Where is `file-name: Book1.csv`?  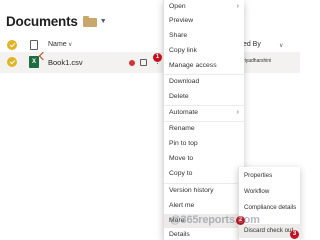
file-name: Book1.csv is located at coordinates (65, 62).